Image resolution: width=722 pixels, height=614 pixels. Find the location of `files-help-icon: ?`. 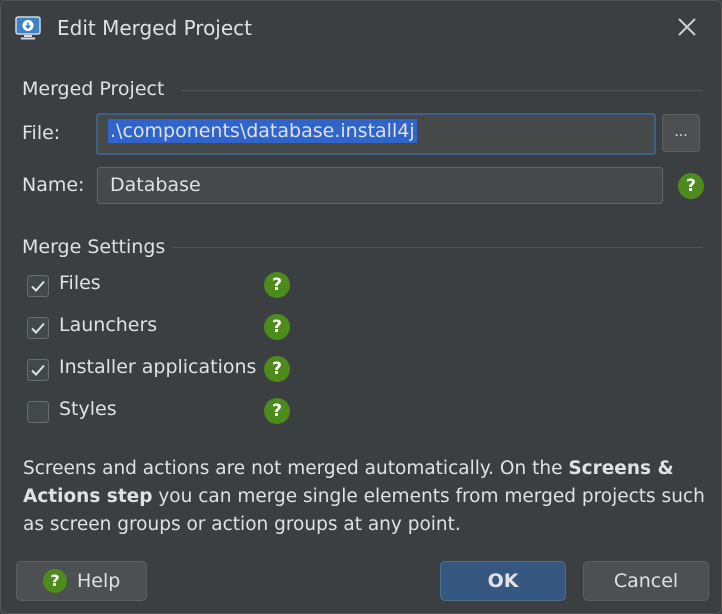

files-help-icon: ? is located at coordinates (277, 285).